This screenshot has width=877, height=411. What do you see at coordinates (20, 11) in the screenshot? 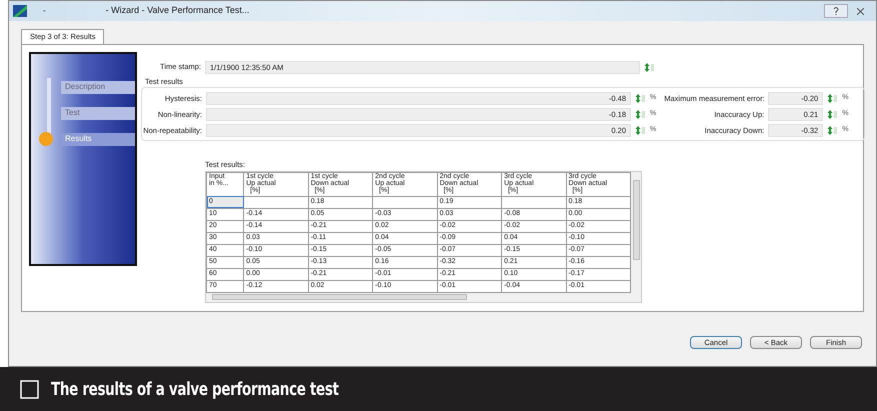
I see `app-icon` at bounding box center [20, 11].